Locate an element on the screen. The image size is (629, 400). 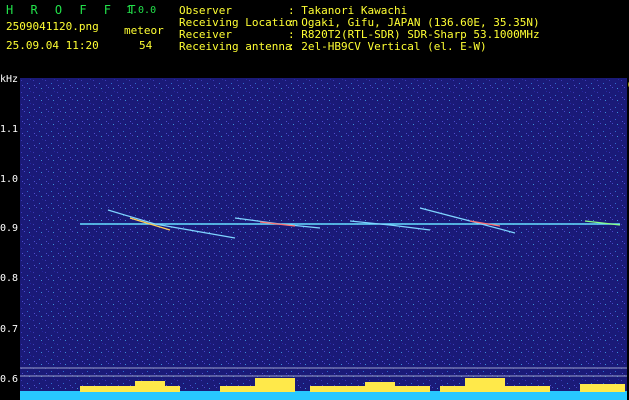
info-value-antenna: : 2el-HB9CV Vertical (el. E-W) is located at coordinates (387, 46).